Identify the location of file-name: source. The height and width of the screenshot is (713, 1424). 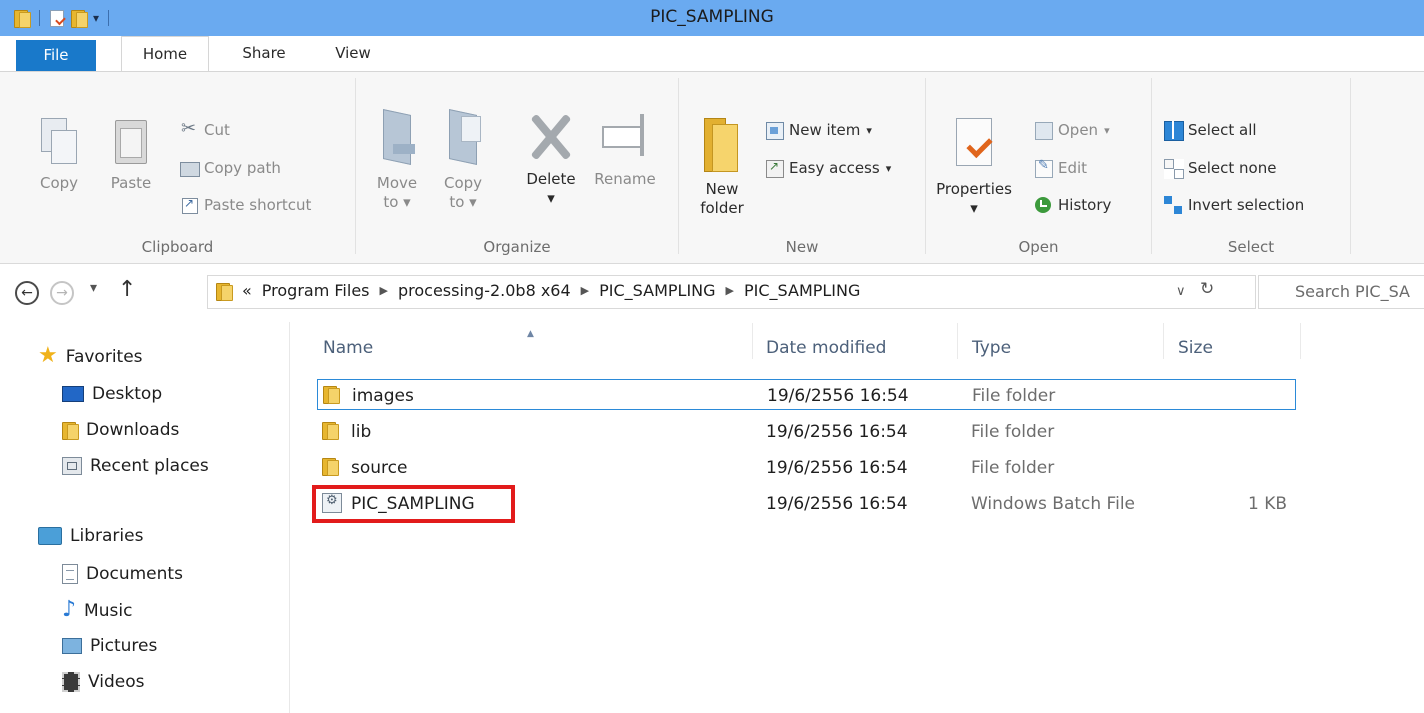
(379, 468).